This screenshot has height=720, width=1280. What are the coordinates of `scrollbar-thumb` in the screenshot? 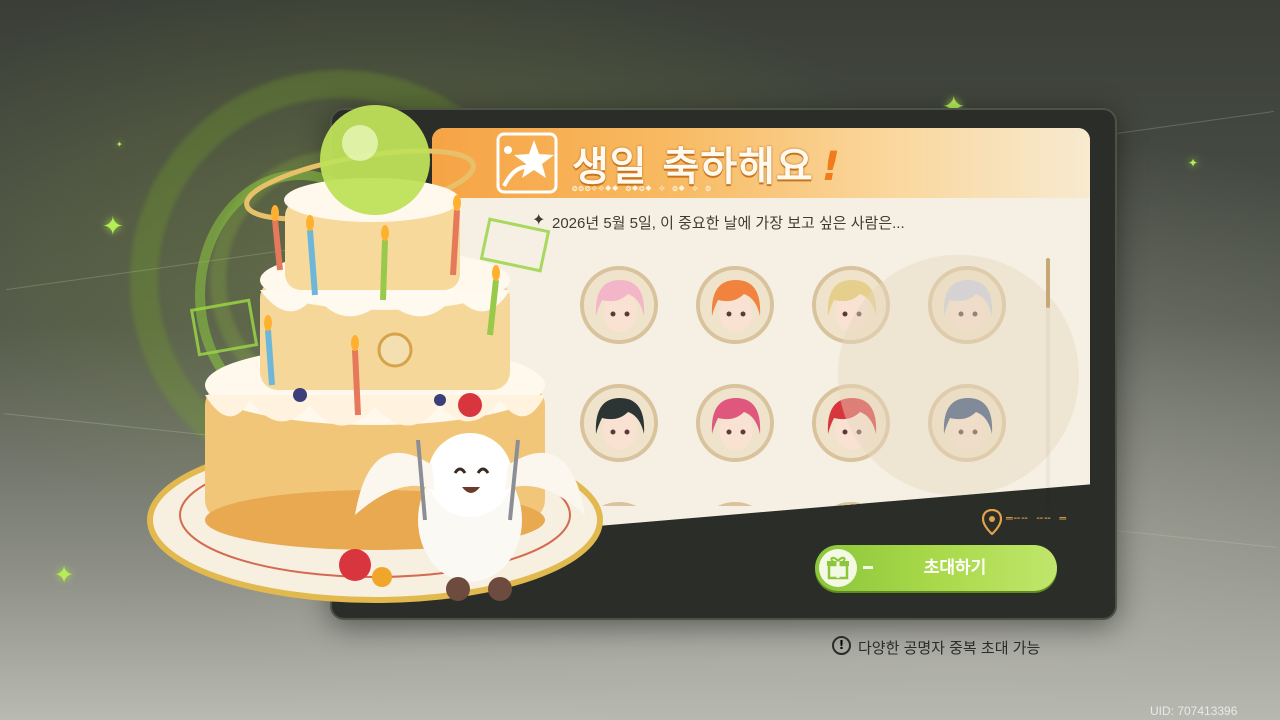 It's located at (1048, 283).